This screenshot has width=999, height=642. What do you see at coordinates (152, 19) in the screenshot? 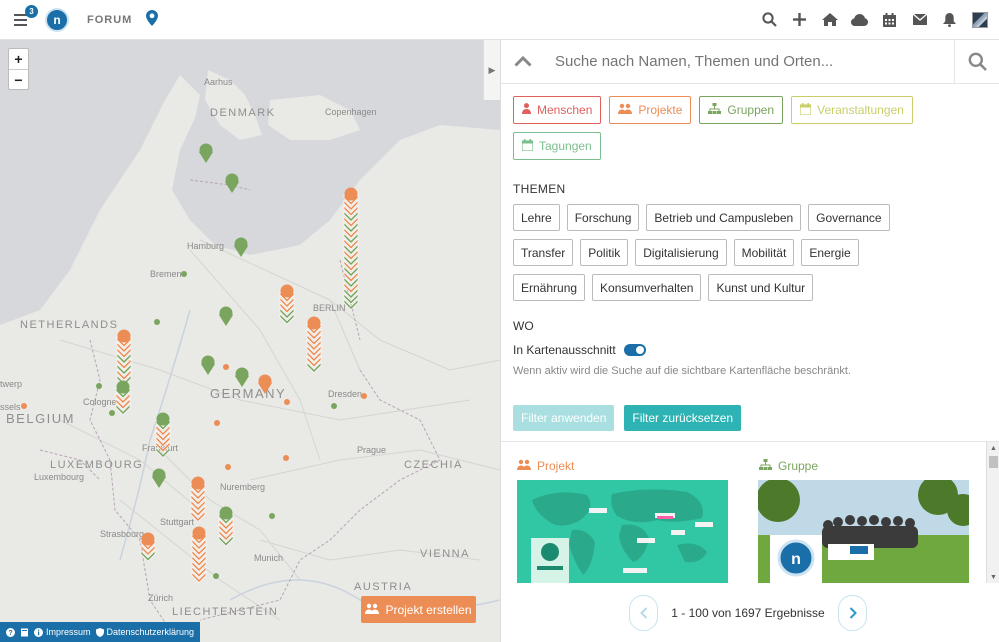
I see `map-pin-icon` at bounding box center [152, 19].